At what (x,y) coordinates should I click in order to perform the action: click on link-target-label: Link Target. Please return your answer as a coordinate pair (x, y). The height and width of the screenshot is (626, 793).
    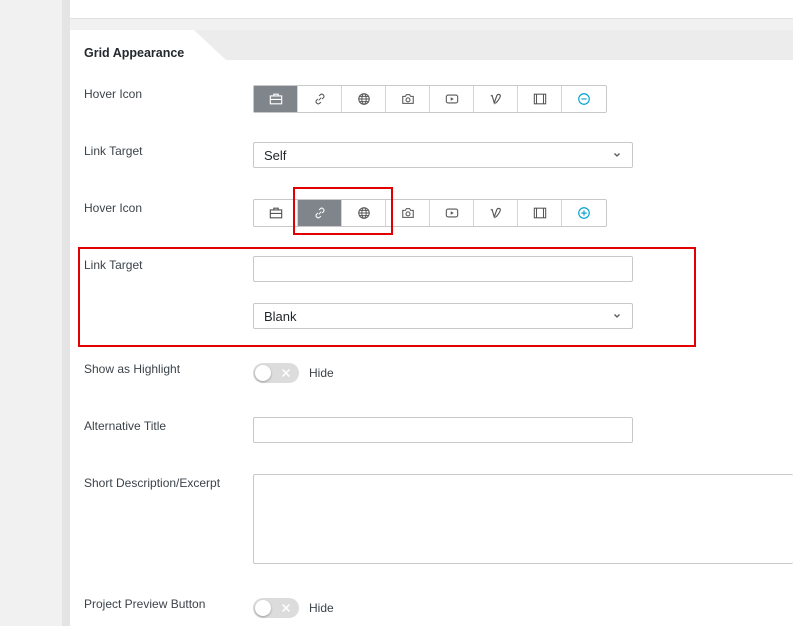
    Looking at the image, I should click on (113, 151).